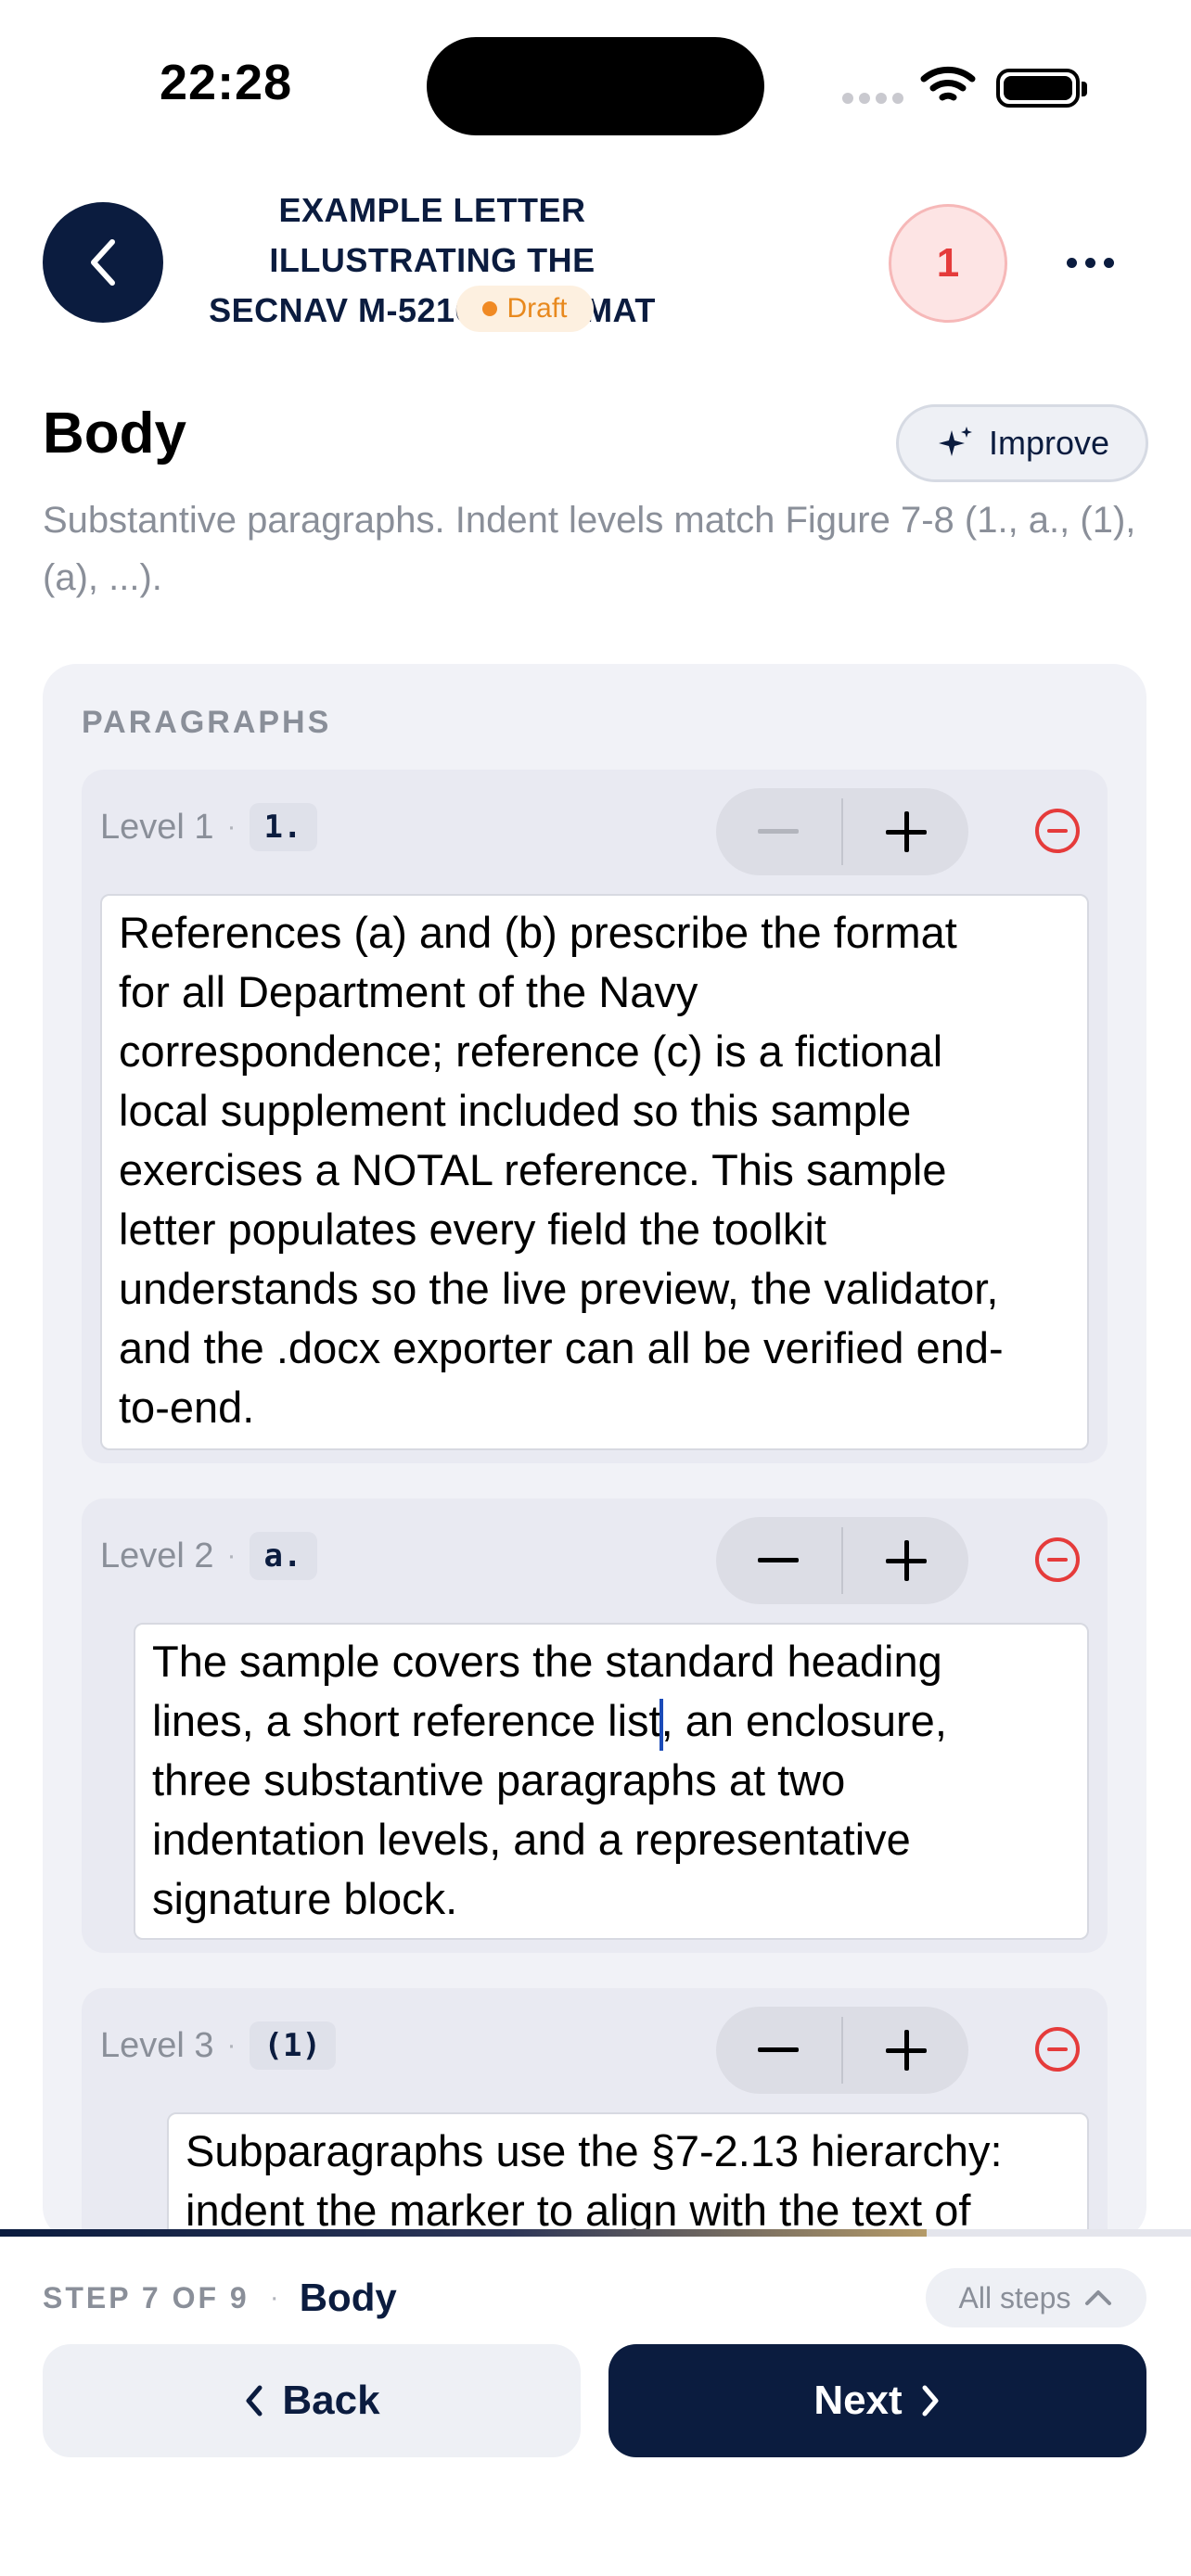 The width and height of the screenshot is (1191, 2576). Describe the element at coordinates (283, 827) in the screenshot. I see `paragraph-marker: 1.` at that location.